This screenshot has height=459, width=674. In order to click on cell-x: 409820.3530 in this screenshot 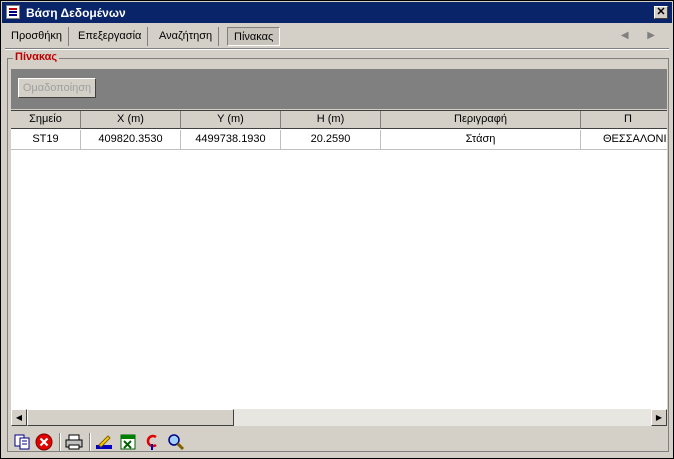, I will do `click(131, 140)`.